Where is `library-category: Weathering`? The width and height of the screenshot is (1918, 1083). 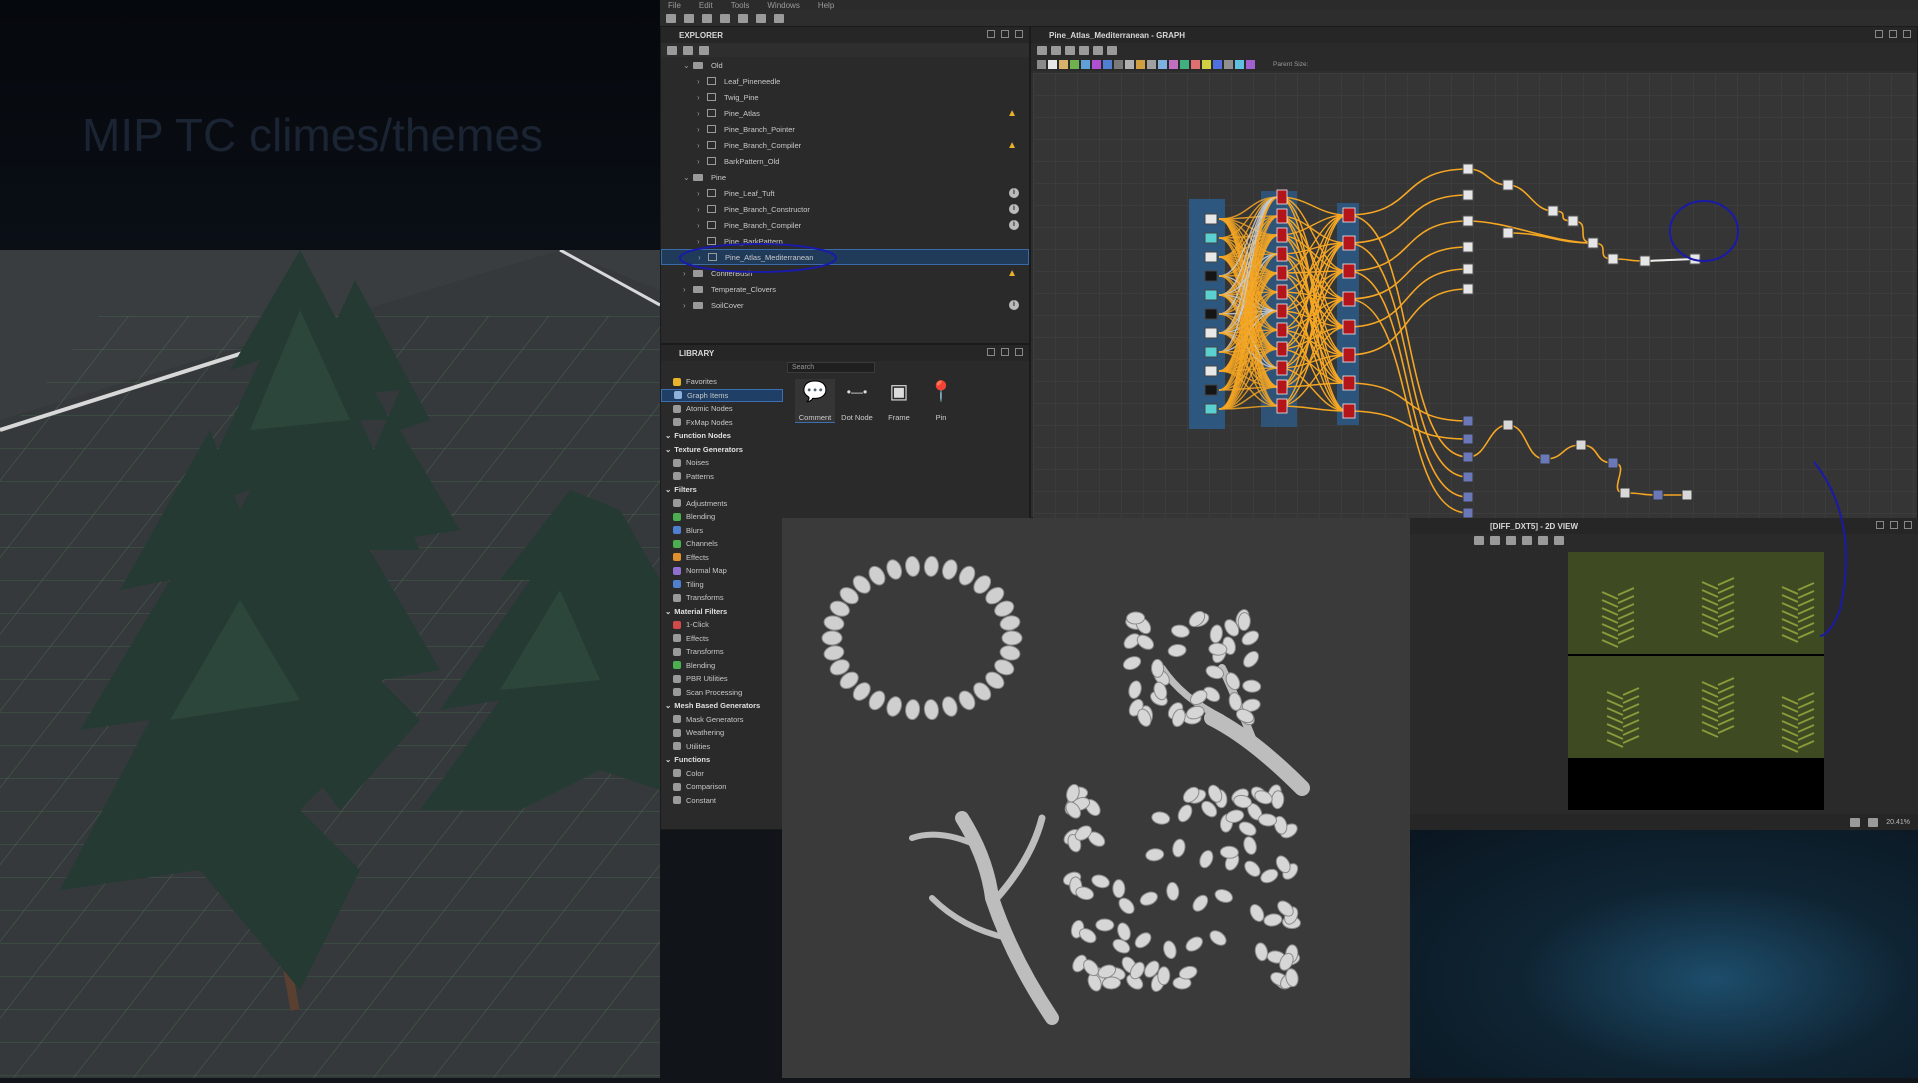 library-category: Weathering is located at coordinates (722, 733).